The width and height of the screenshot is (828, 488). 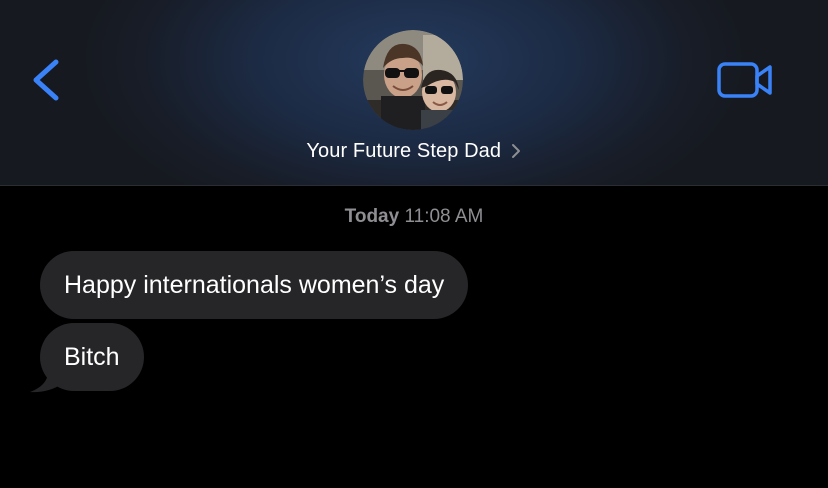 I want to click on avatar-photo, so click(x=413, y=80).